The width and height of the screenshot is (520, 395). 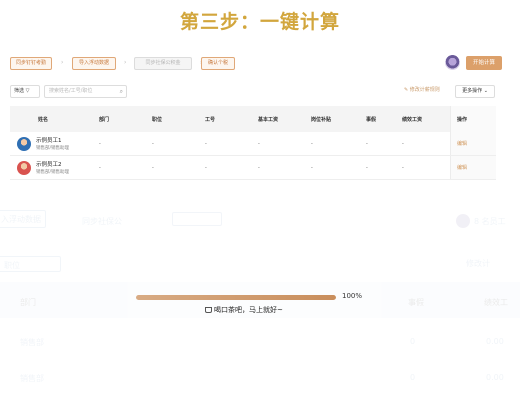 I want to click on more-actions-label: 更多操作, so click(x=472, y=91).